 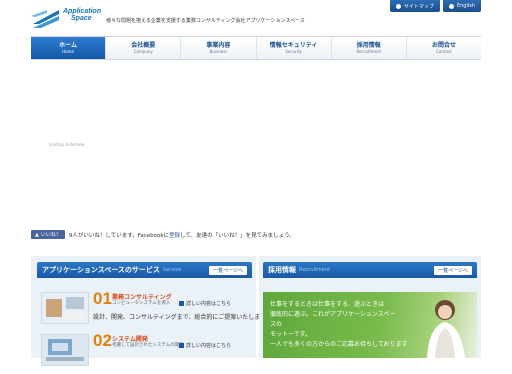 What do you see at coordinates (418, 6) in the screenshot?
I see `sitemap-label: サイトマップ` at bounding box center [418, 6].